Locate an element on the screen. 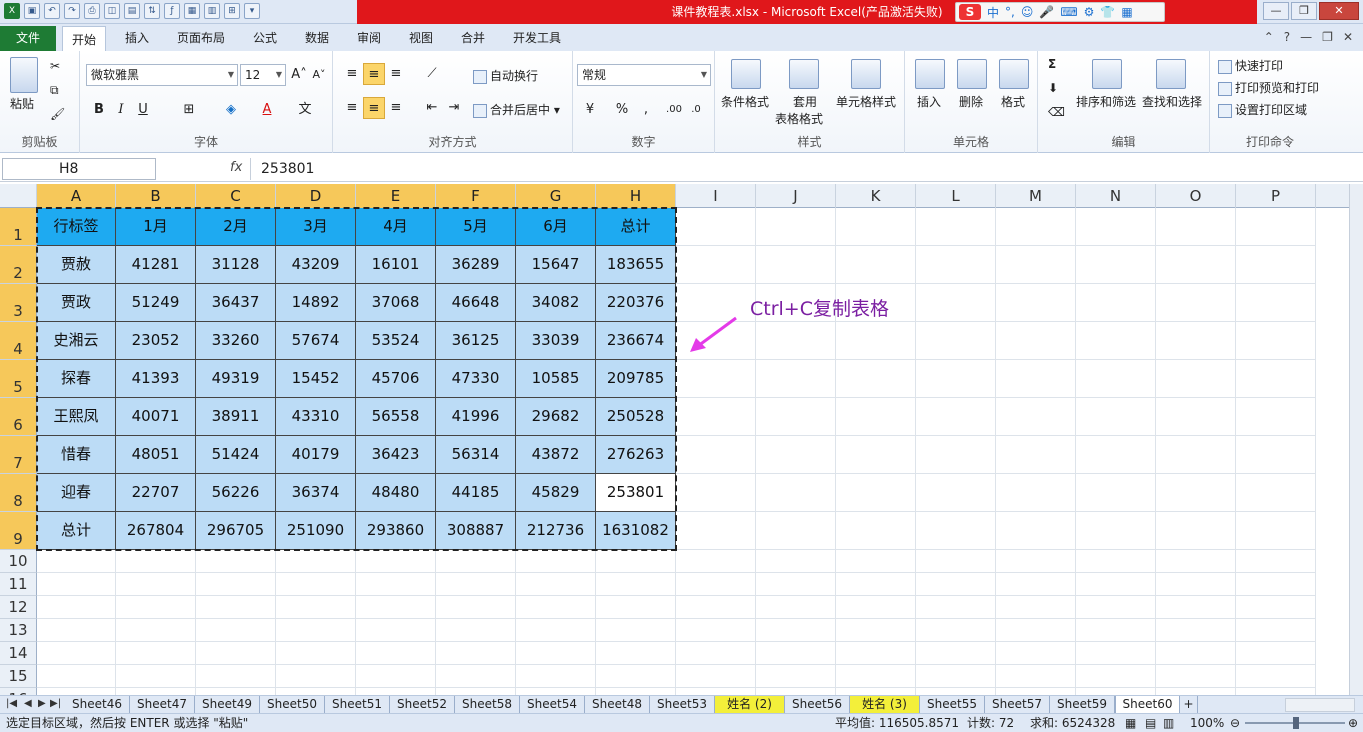 The width and height of the screenshot is (1363, 732). undo-icon: ↶ is located at coordinates (52, 11).